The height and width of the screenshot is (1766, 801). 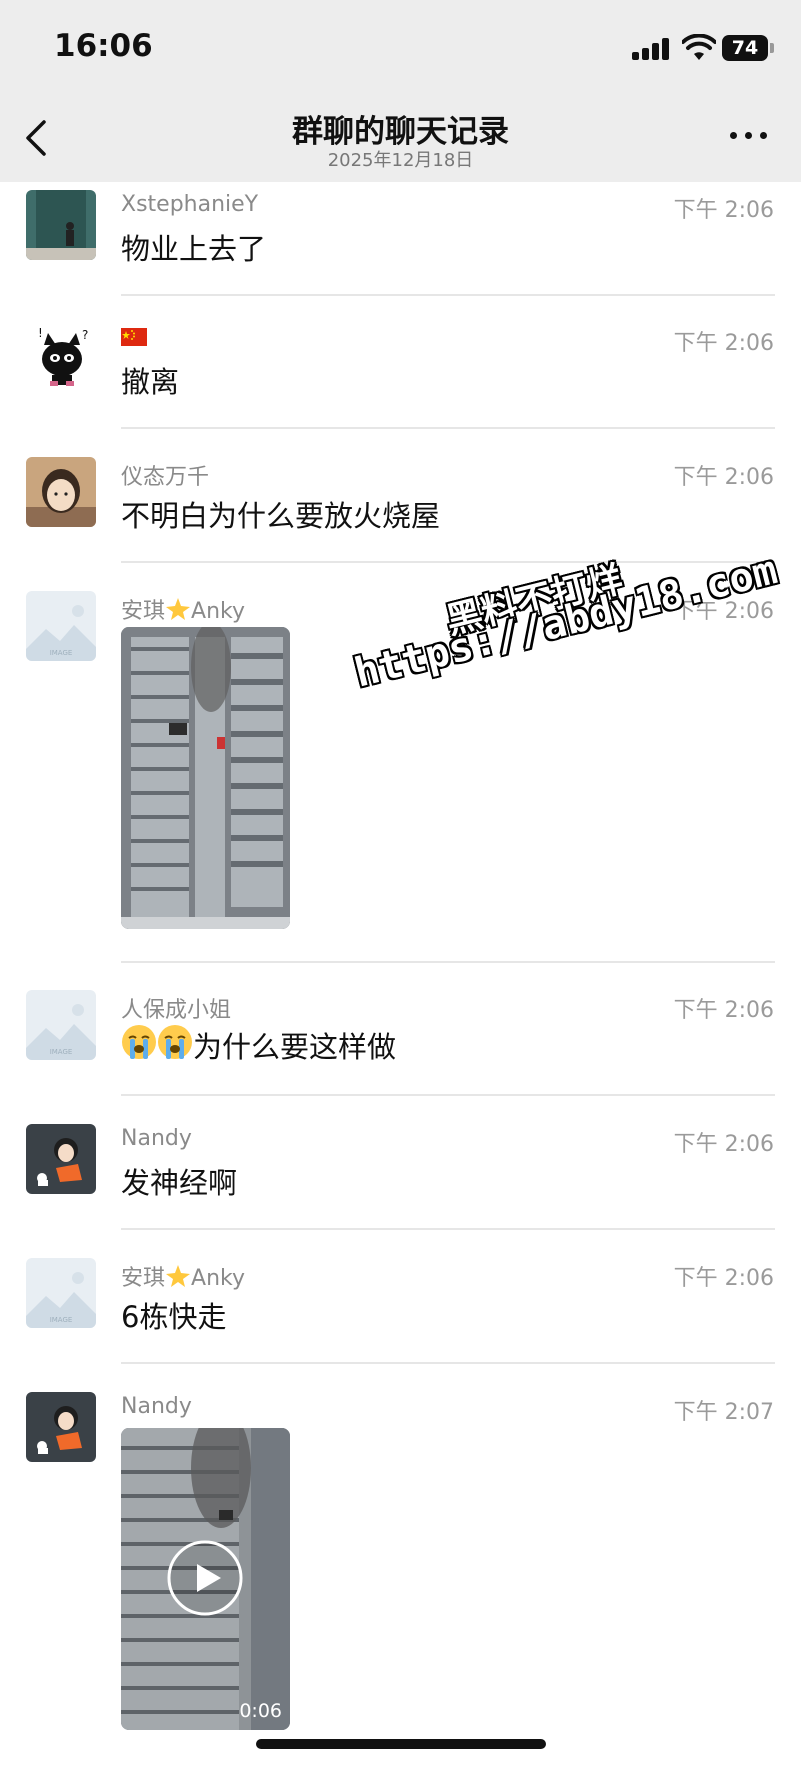 What do you see at coordinates (280, 514) in the screenshot?
I see `message-text: 不明白为什么要放火烧屋` at bounding box center [280, 514].